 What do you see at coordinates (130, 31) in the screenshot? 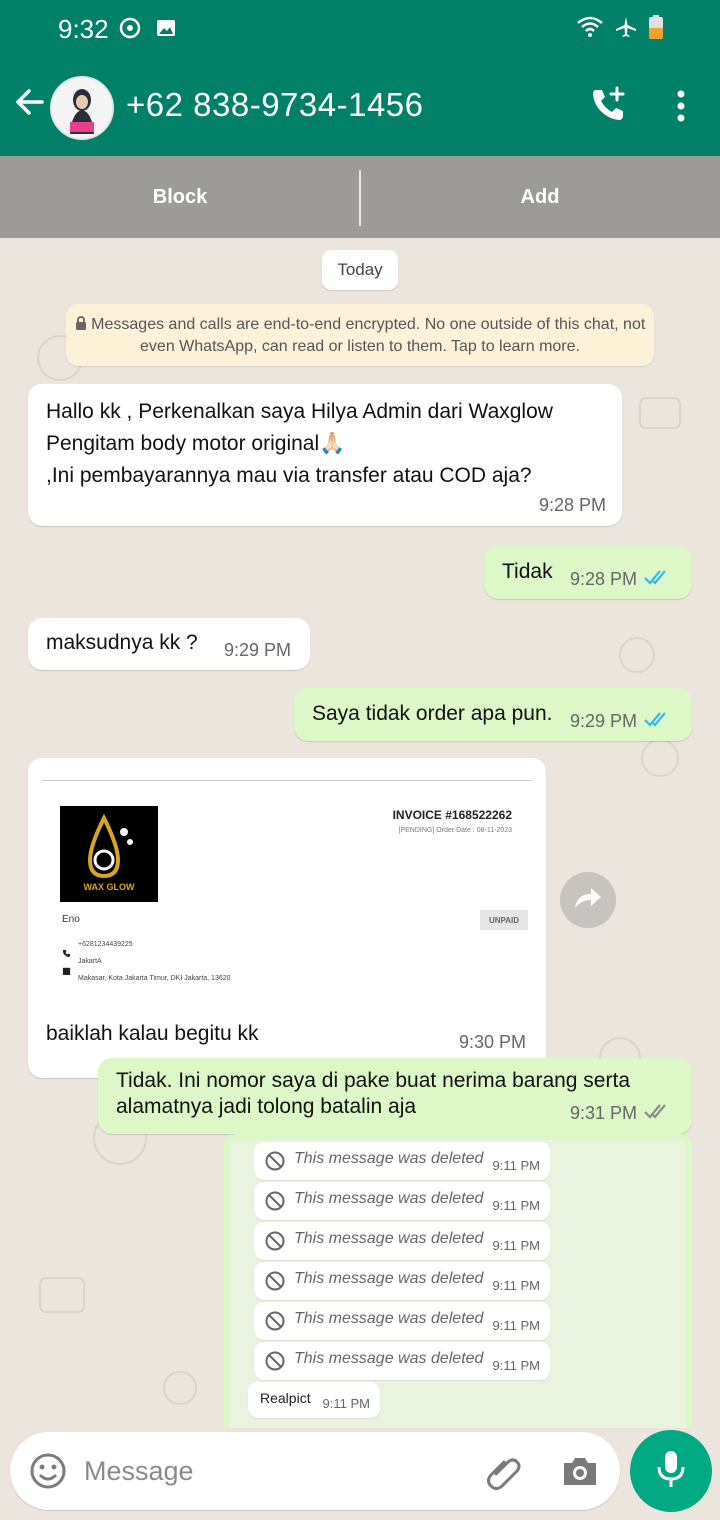
I see `sync-icon` at bounding box center [130, 31].